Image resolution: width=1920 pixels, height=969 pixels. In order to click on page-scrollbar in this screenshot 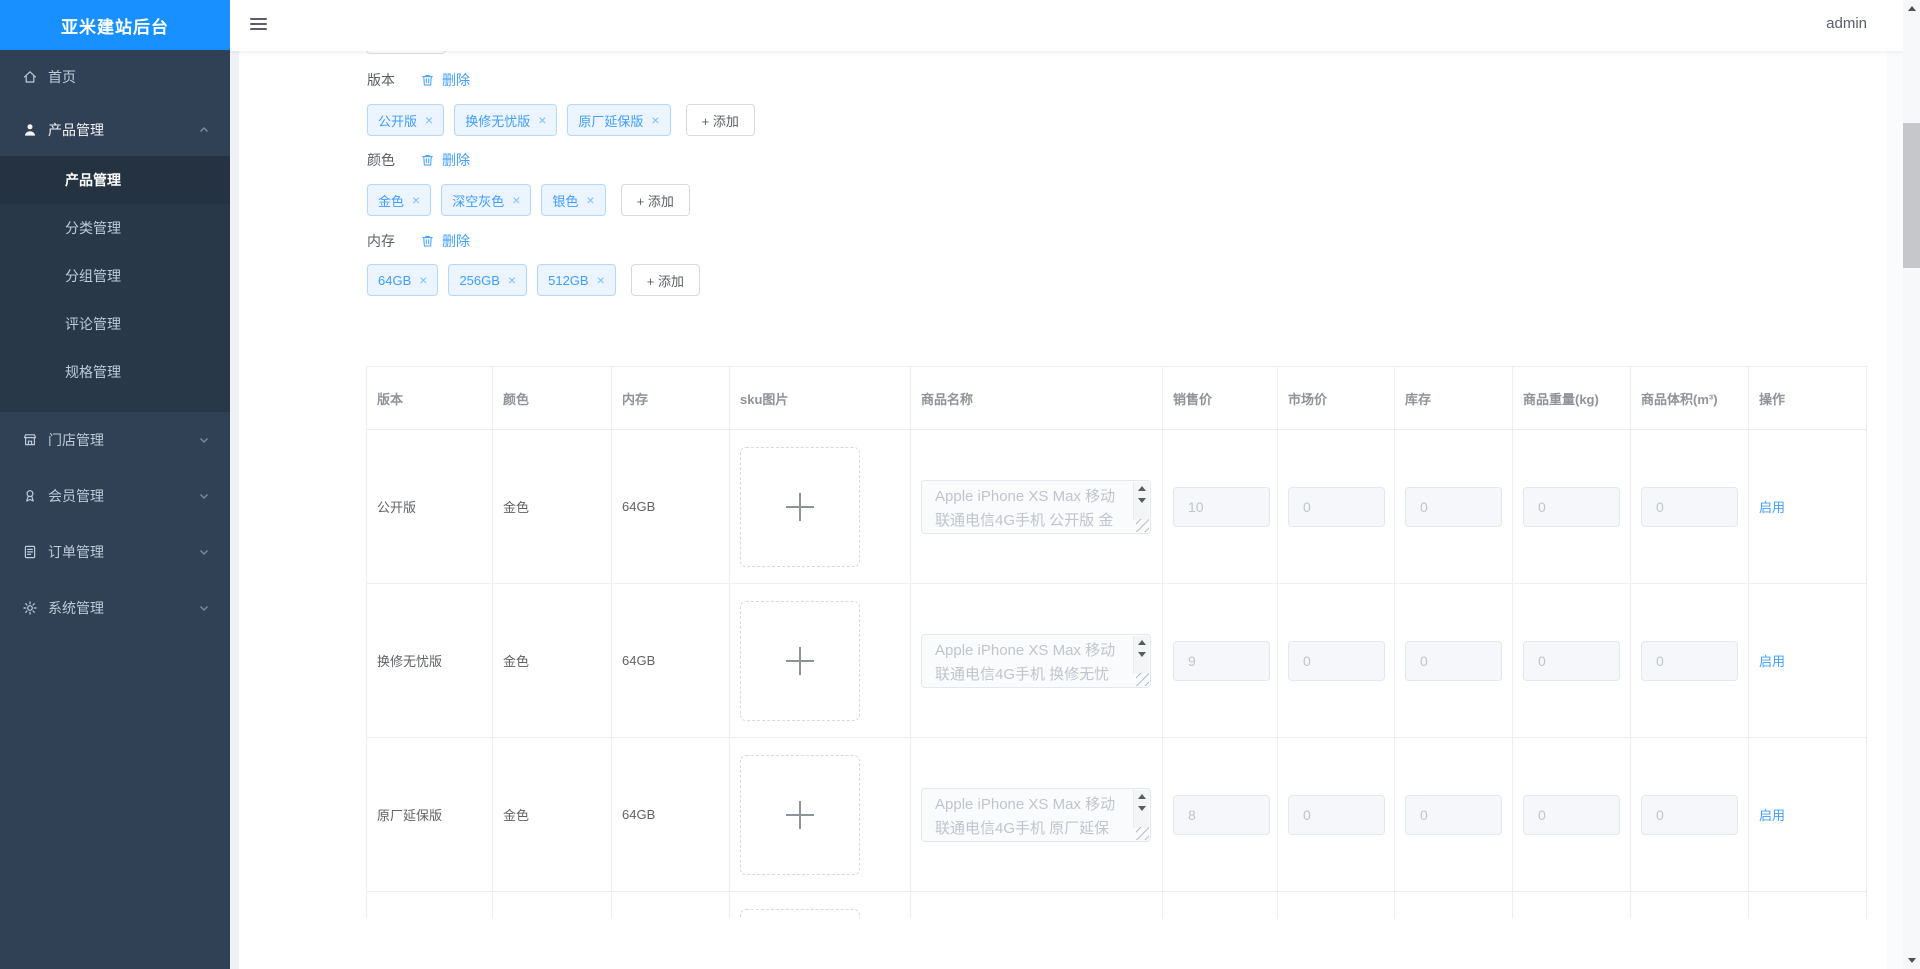, I will do `click(1911, 484)`.